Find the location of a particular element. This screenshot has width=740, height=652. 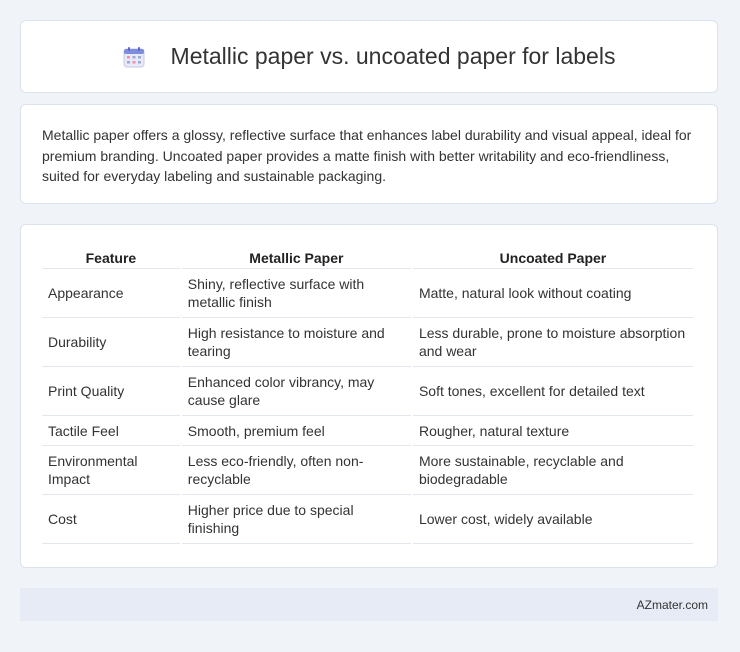

metallic-cell: High resistance to moisture and tearing is located at coordinates (296, 342).